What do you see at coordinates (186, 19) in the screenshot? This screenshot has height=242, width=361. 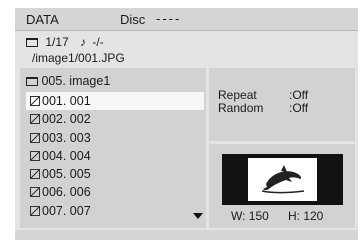 I see `header-bar: DATA Disc ----` at bounding box center [186, 19].